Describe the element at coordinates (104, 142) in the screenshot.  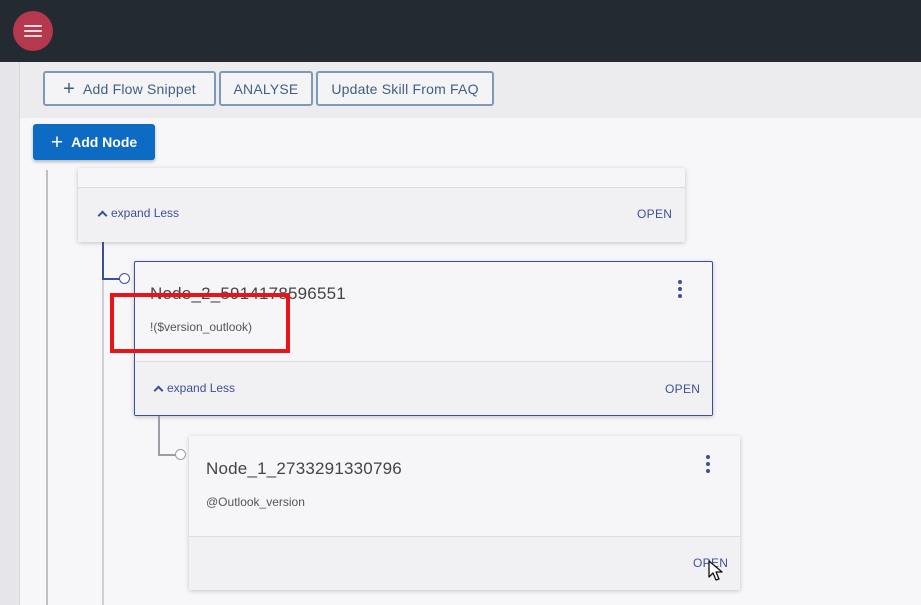
I see `add-node-label: Add Node` at that location.